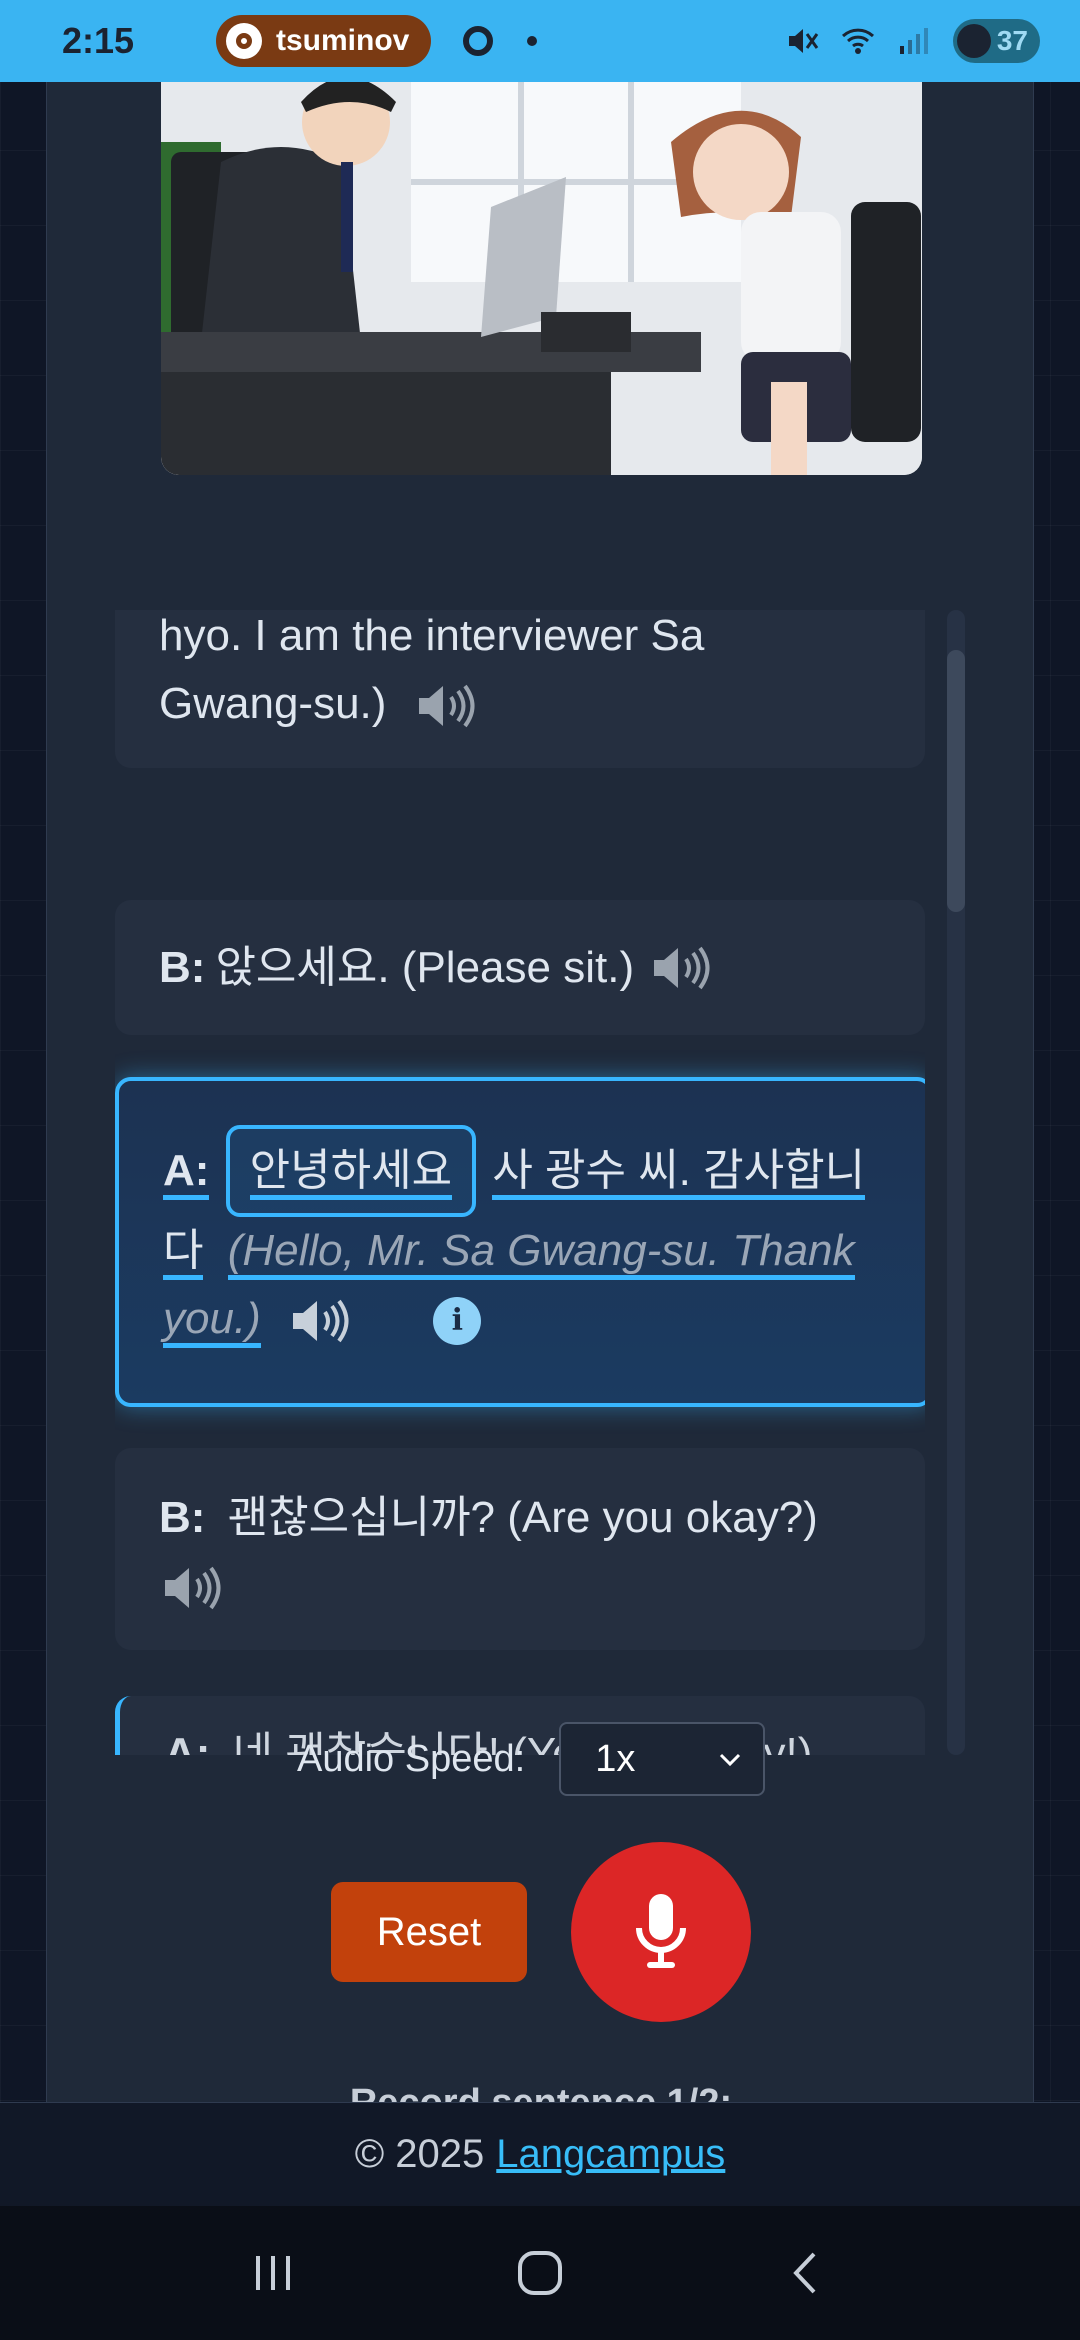  I want to click on mic-icon, so click(661, 1931).